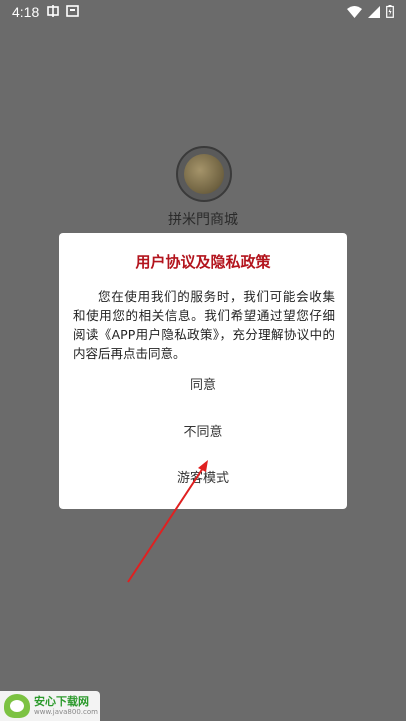  What do you see at coordinates (53, 11) in the screenshot?
I see `app-notification-icon` at bounding box center [53, 11].